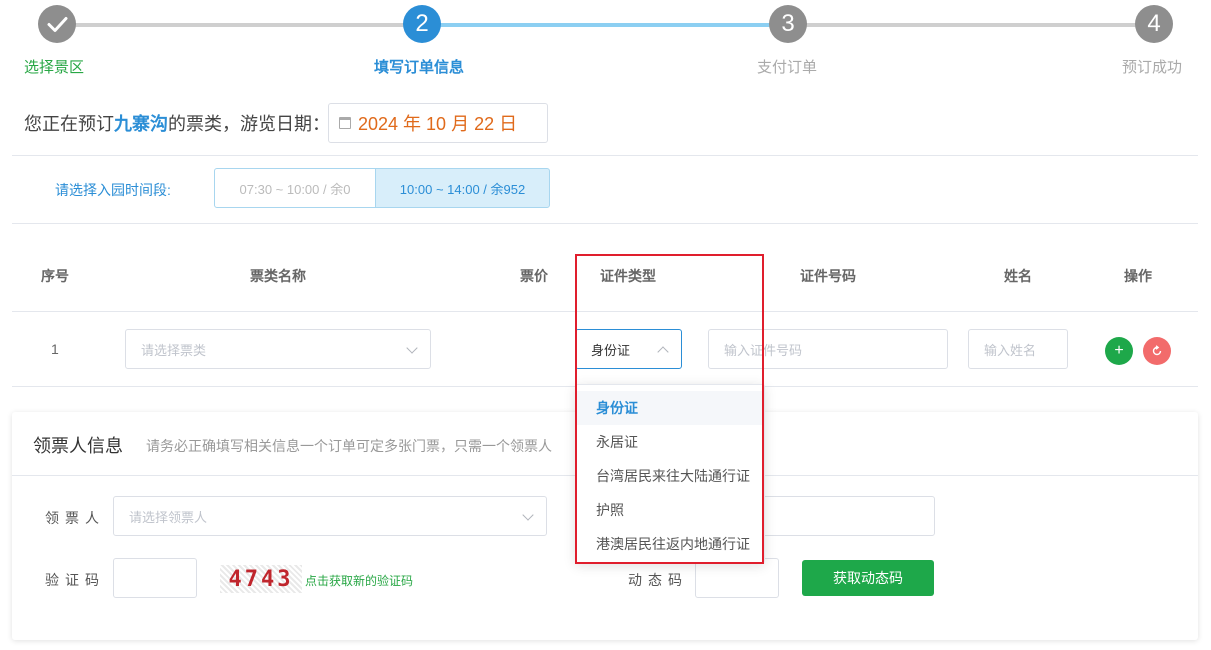  Describe the element at coordinates (155, 578) in the screenshot. I see `captcha-input` at that location.